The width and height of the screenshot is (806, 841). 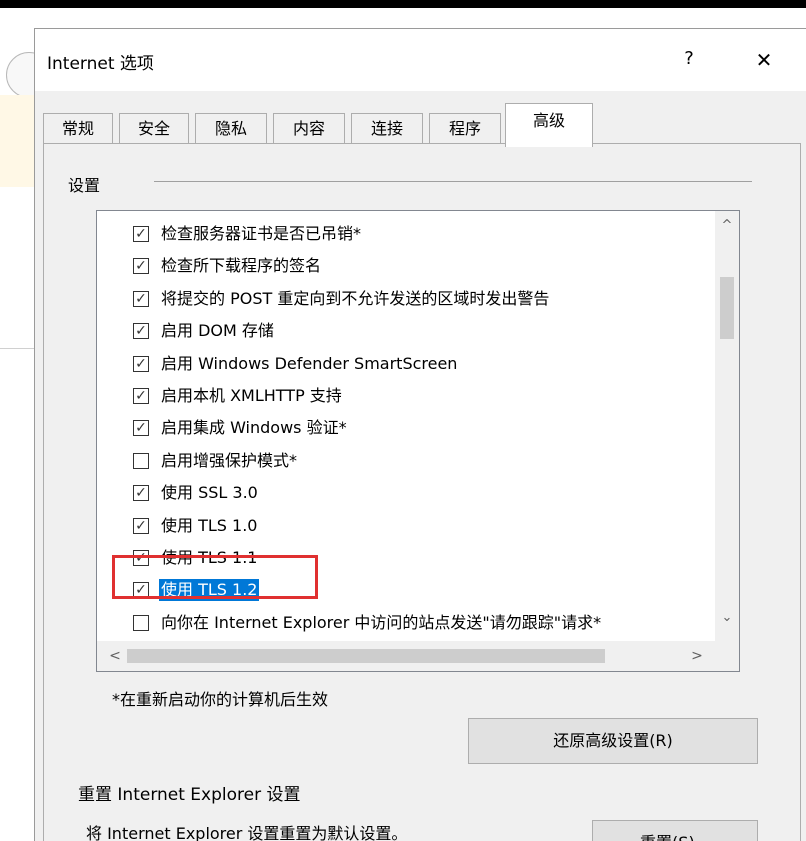 What do you see at coordinates (115, 656) in the screenshot?
I see `scroll-left-icon: <` at bounding box center [115, 656].